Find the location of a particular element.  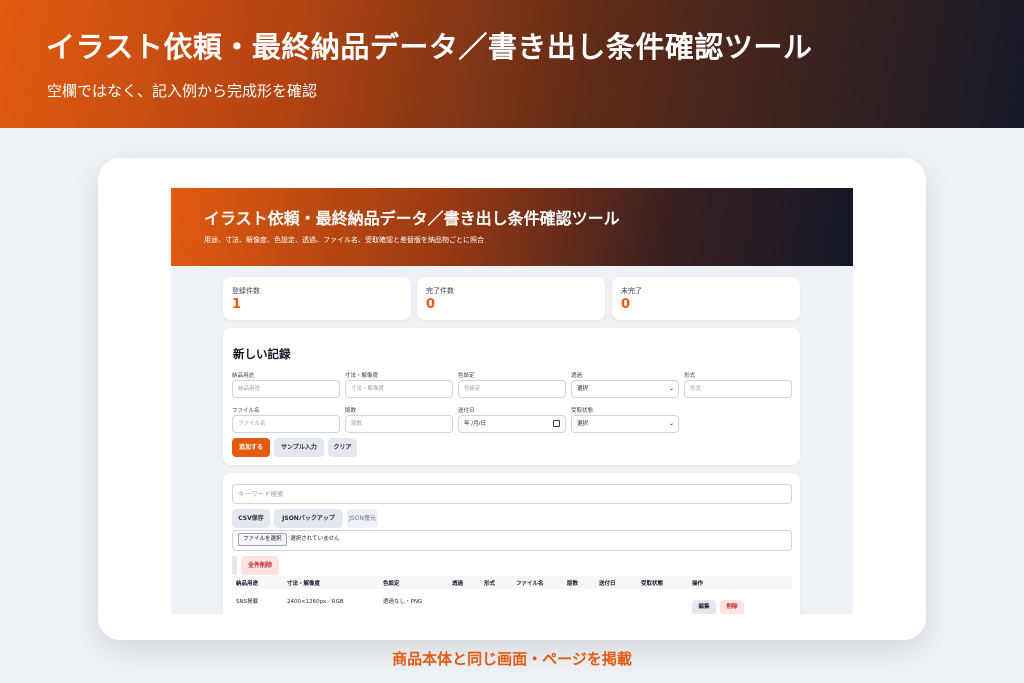

column-header: 送付日 is located at coordinates (607, 584).